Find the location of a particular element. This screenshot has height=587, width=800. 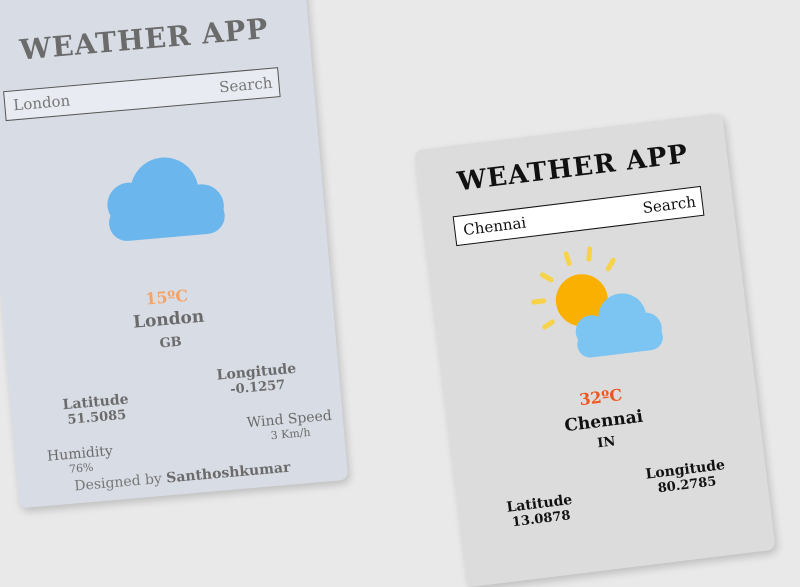

sun-behind-cloud-icon is located at coordinates (597, 302).